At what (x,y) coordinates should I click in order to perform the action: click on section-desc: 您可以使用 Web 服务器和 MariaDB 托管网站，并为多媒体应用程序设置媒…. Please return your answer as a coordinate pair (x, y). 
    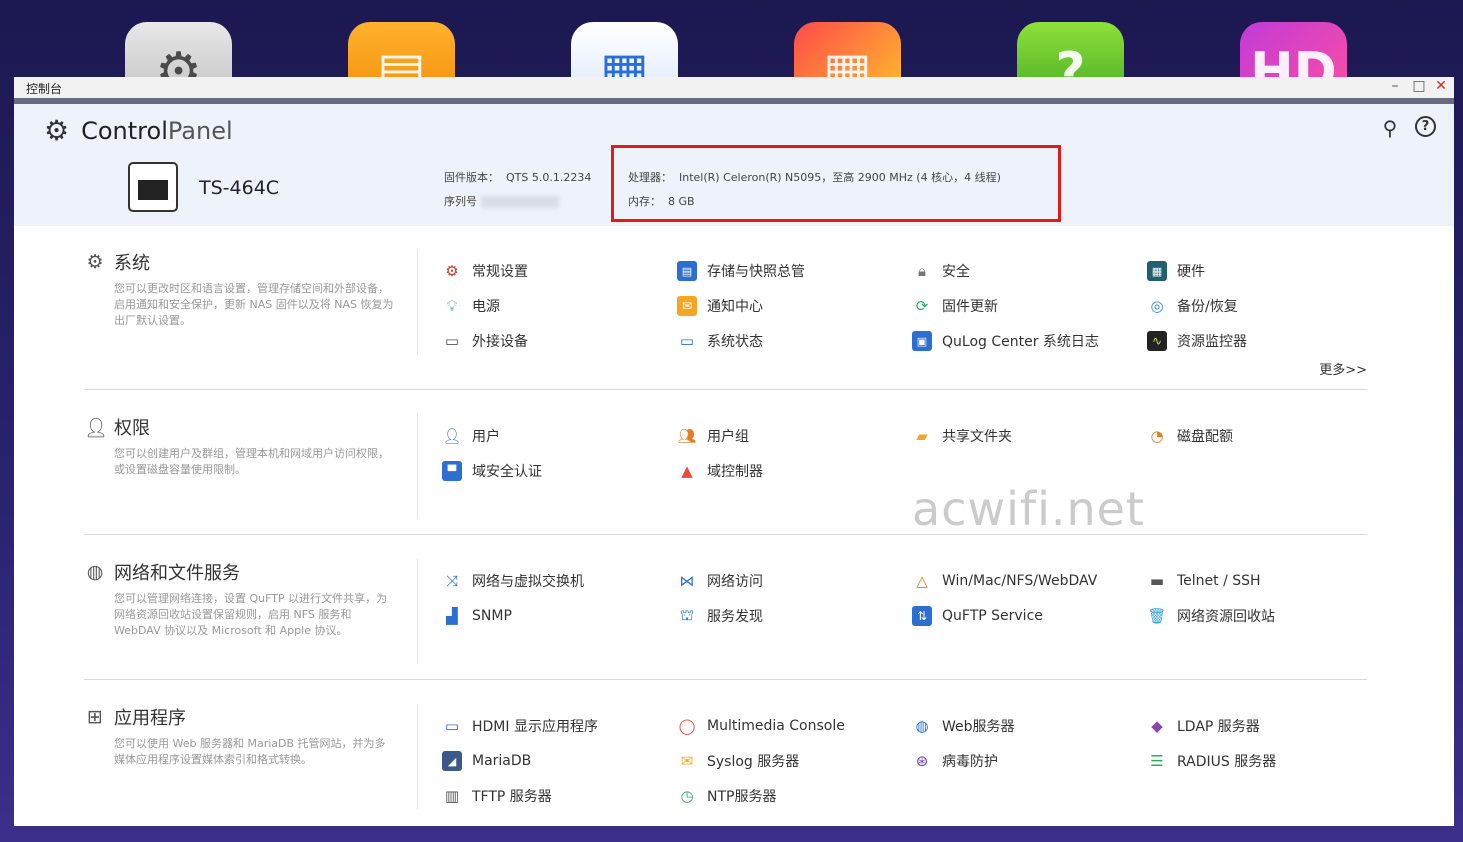
    Looking at the image, I should click on (250, 751).